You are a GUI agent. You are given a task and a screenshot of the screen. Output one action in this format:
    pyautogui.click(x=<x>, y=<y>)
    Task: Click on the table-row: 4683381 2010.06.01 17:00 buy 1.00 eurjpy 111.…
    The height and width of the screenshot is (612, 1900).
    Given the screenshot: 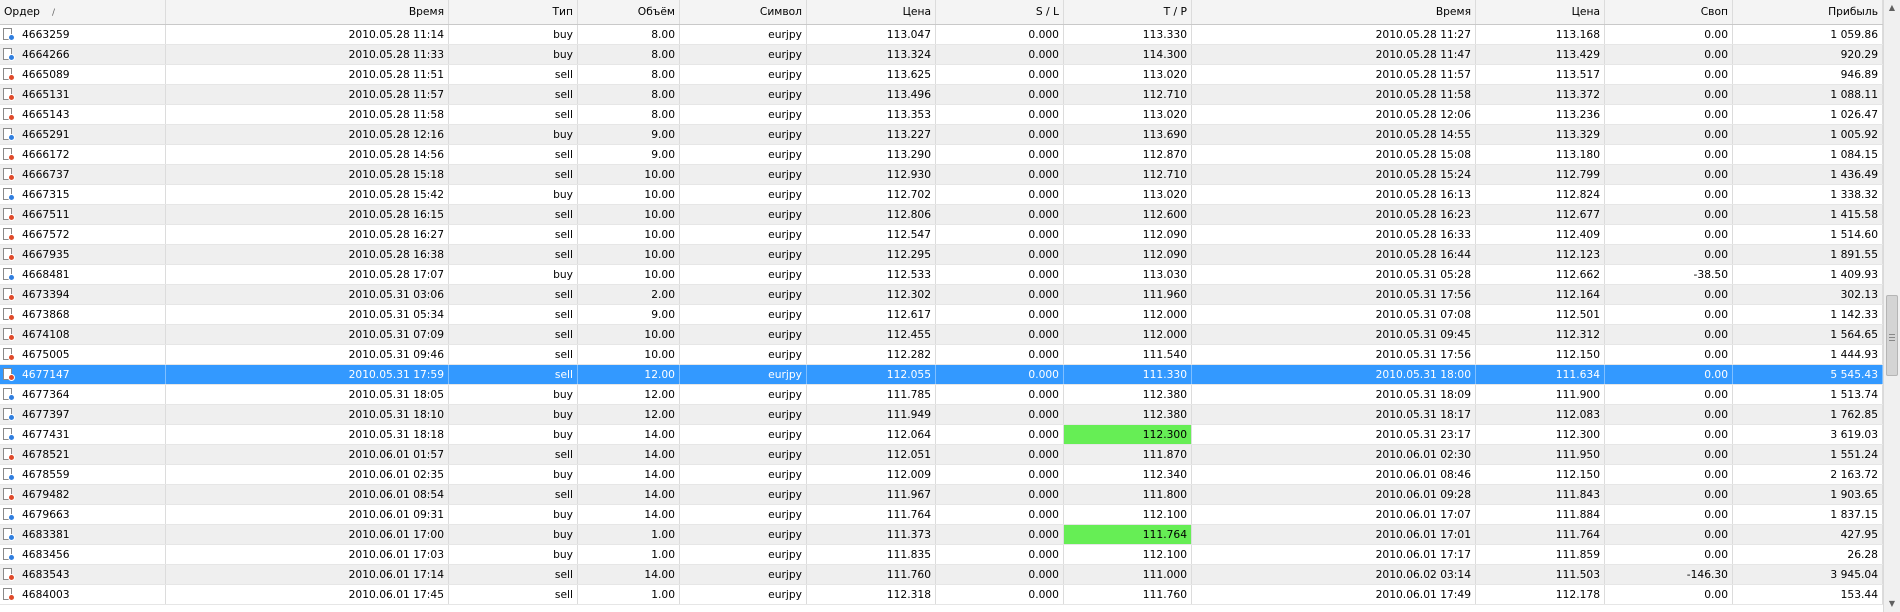 What is the action you would take?
    pyautogui.click(x=941, y=535)
    